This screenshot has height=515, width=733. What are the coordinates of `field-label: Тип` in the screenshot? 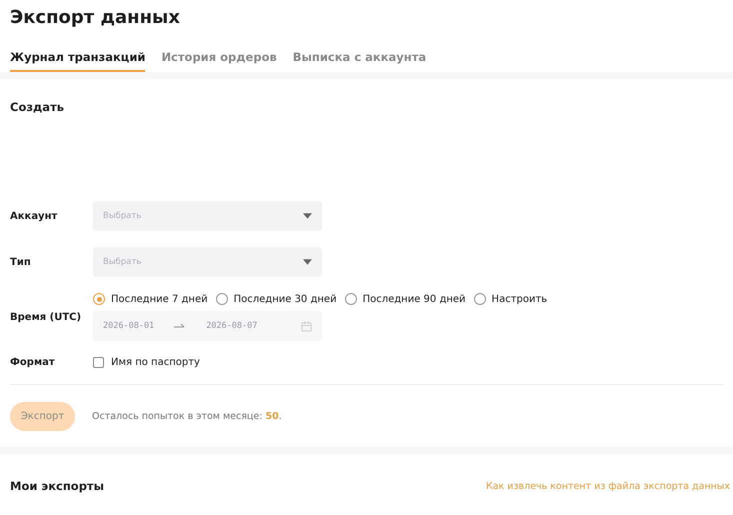 It's located at (21, 262).